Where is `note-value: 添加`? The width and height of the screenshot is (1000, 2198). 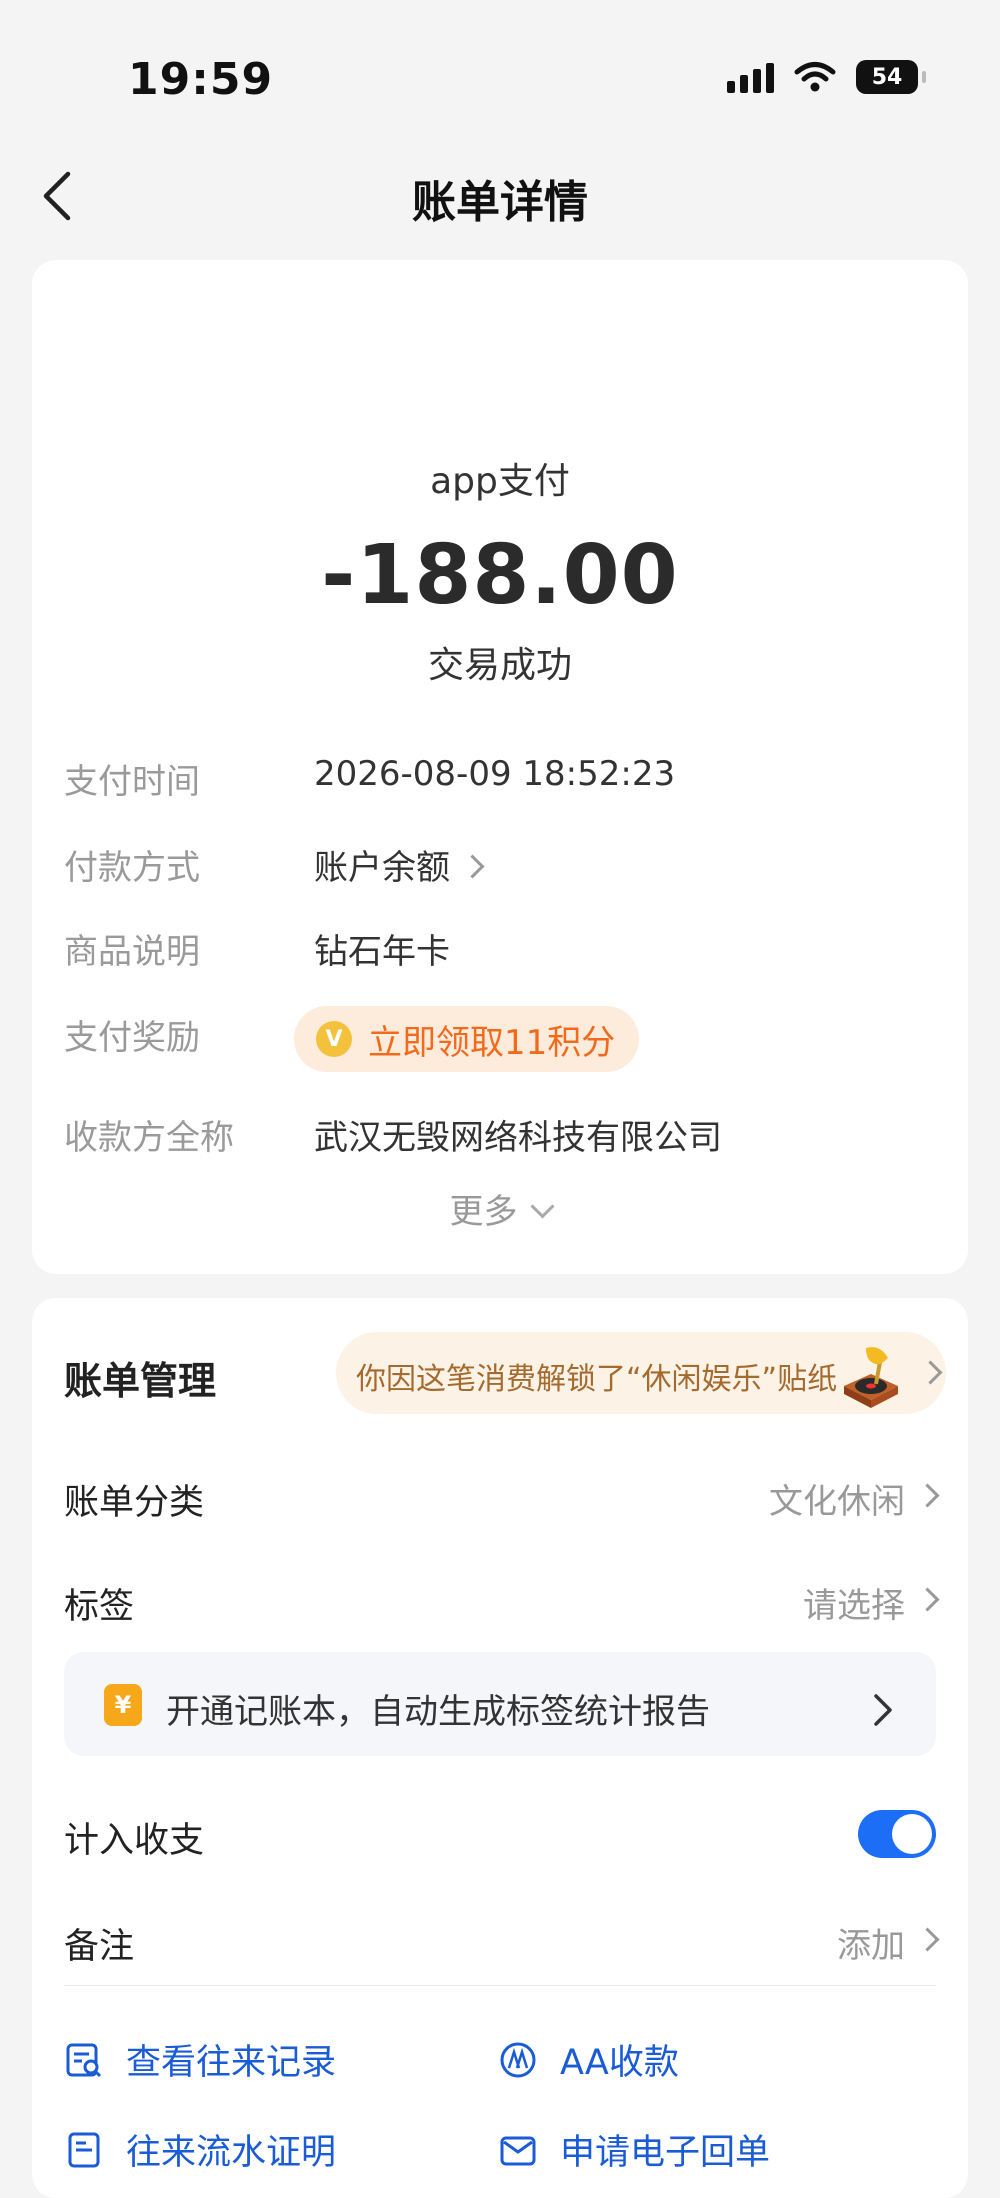 note-value: 添加 is located at coordinates (871, 1946).